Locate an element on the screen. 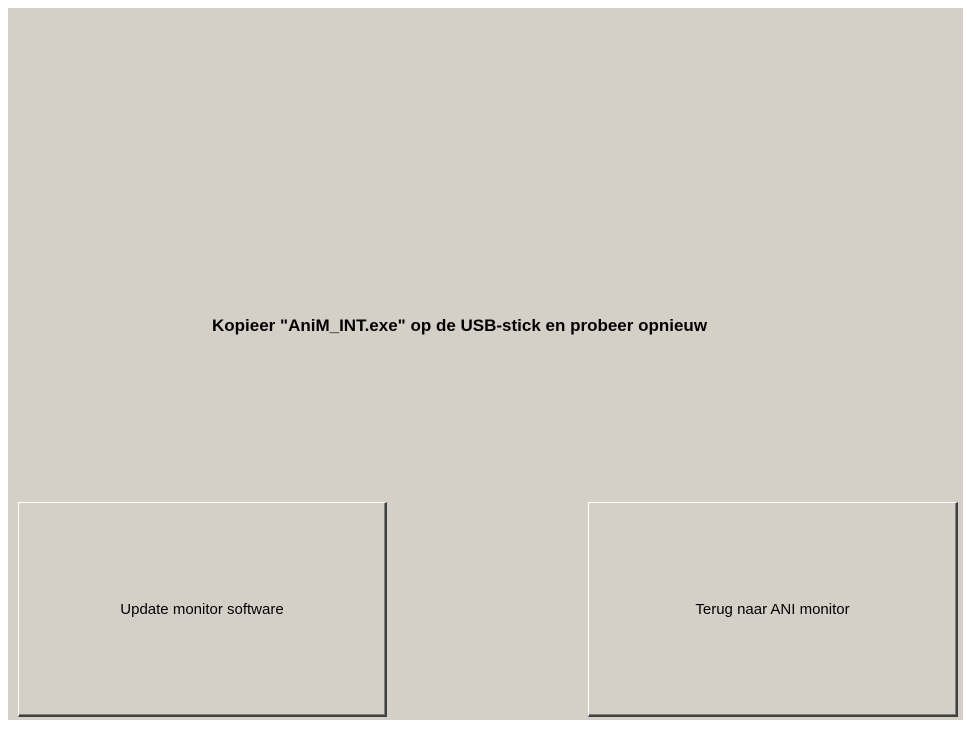  update-monitor-software-button: Update monitor software is located at coordinates (202, 609).